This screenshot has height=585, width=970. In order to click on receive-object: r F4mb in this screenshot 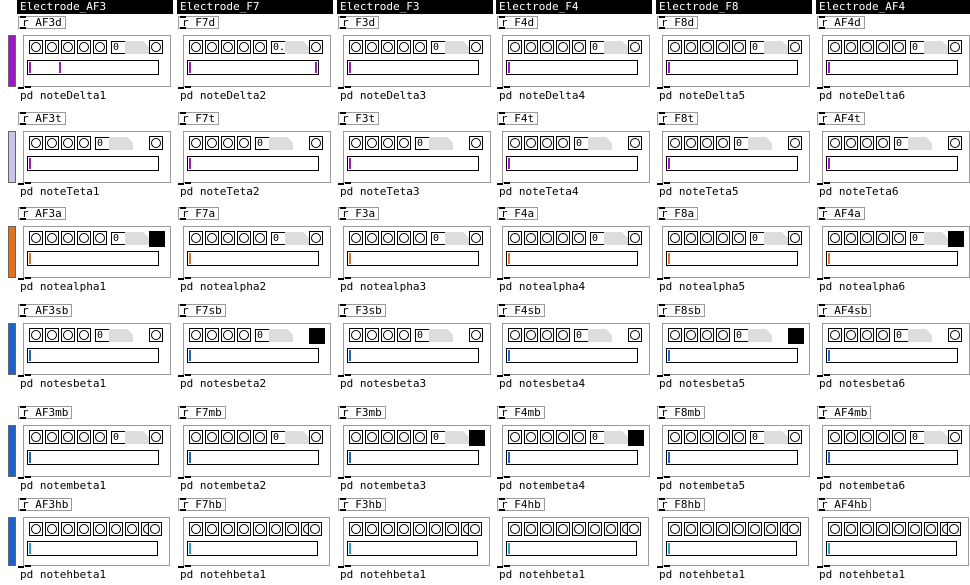, I will do `click(521, 412)`.